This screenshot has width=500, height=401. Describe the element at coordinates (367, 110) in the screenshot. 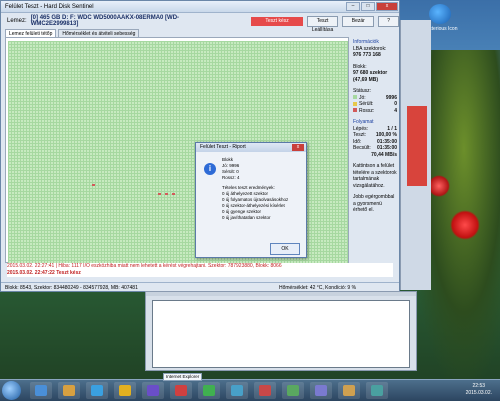

I see `bad-label: Rossz:` at that location.